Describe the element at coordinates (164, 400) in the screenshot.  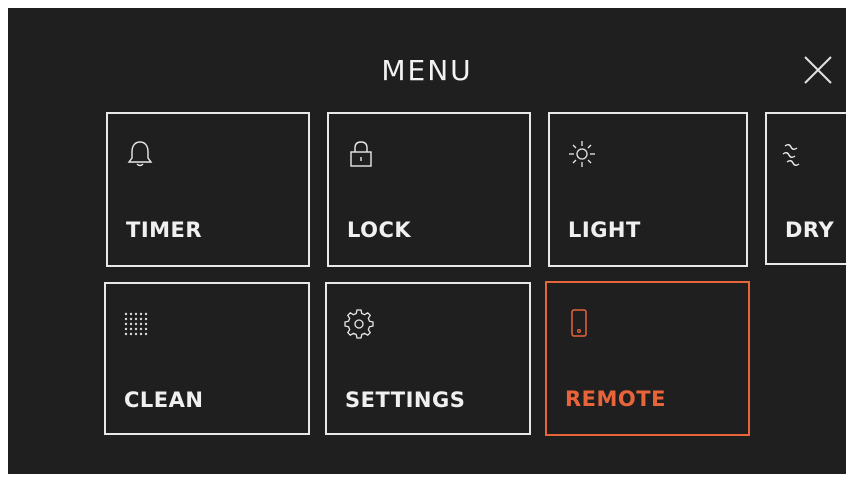
I see `clean-label: CLEAN` at that location.